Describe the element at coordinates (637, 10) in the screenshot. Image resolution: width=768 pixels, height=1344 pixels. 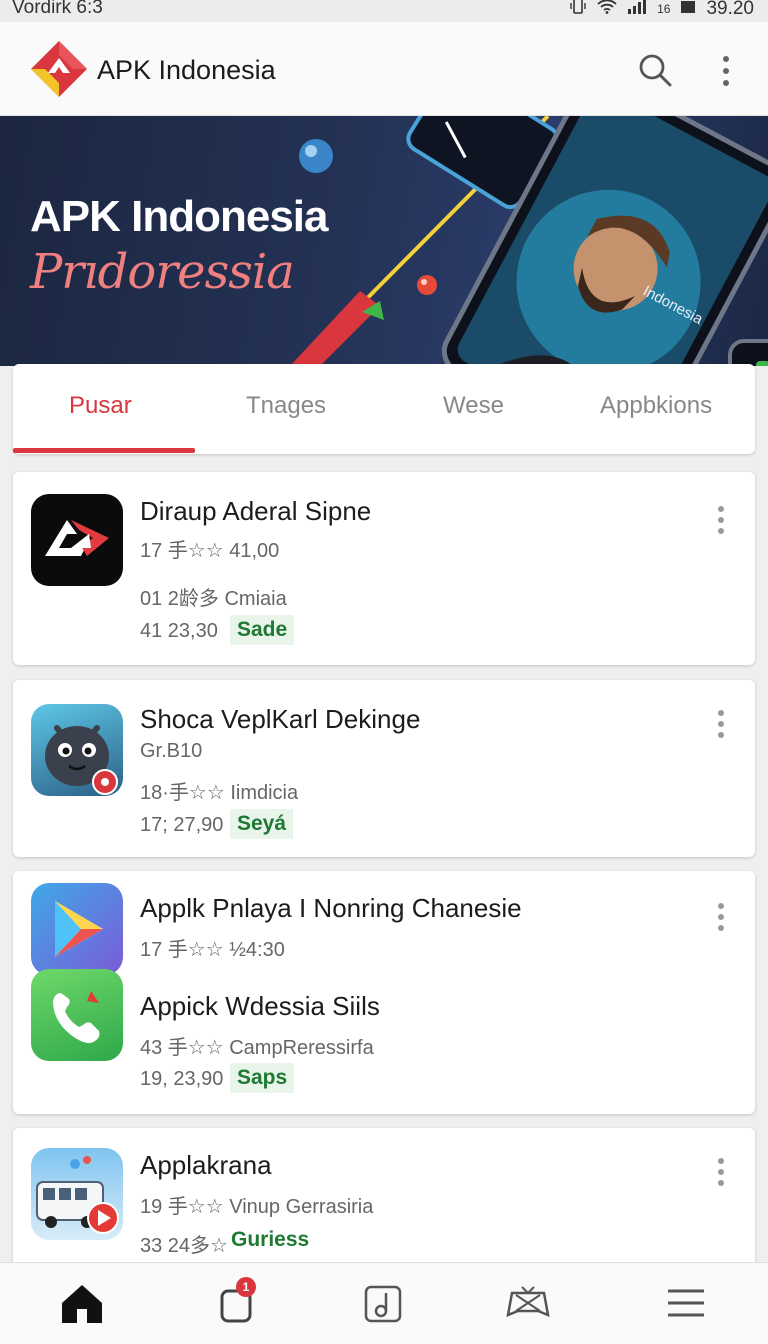
I see `signal-icon` at that location.